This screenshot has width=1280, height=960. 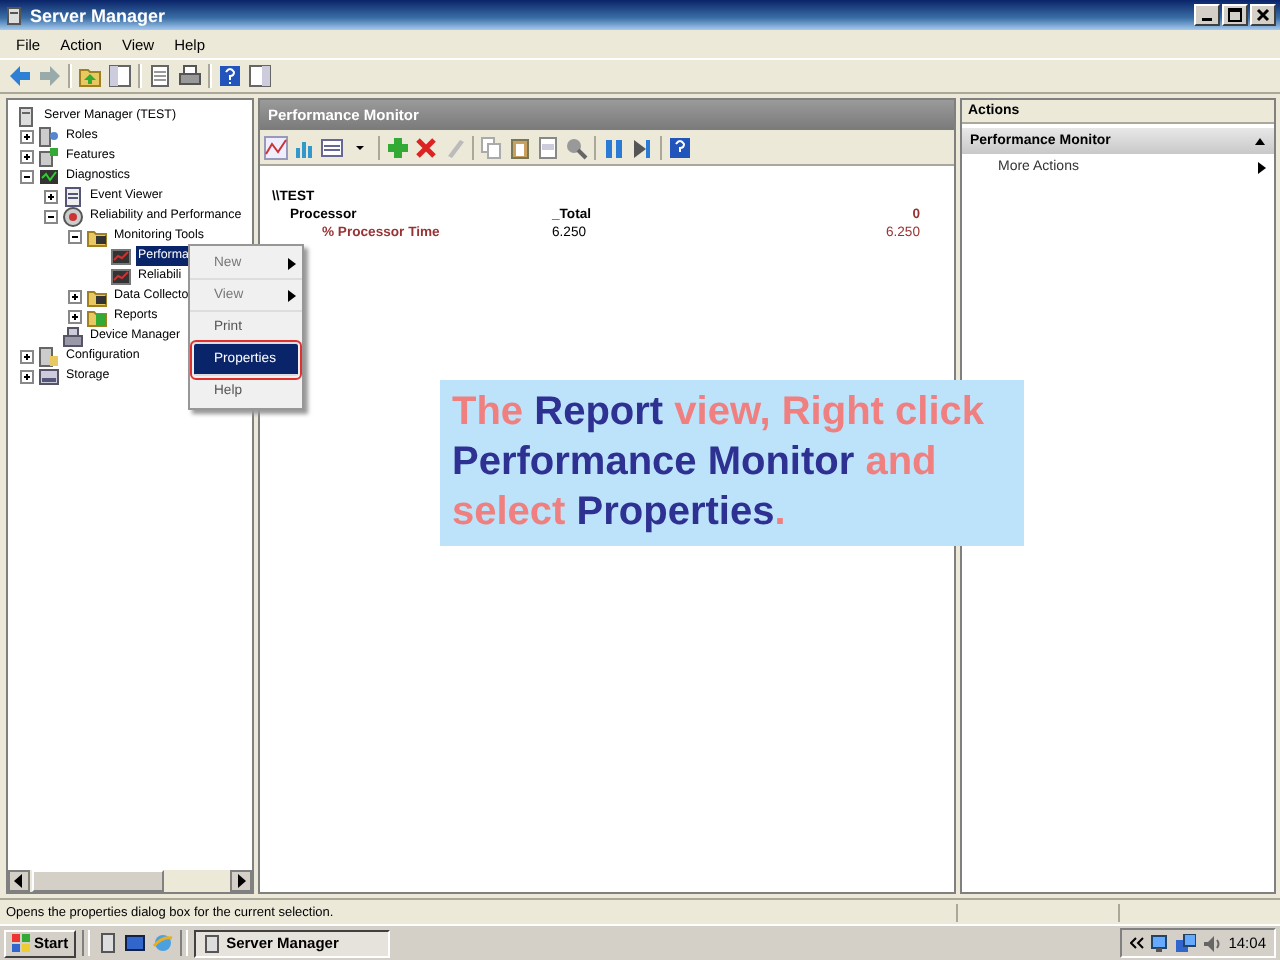 What do you see at coordinates (1260, 141) in the screenshot?
I see `collapse-arrow-icon` at bounding box center [1260, 141].